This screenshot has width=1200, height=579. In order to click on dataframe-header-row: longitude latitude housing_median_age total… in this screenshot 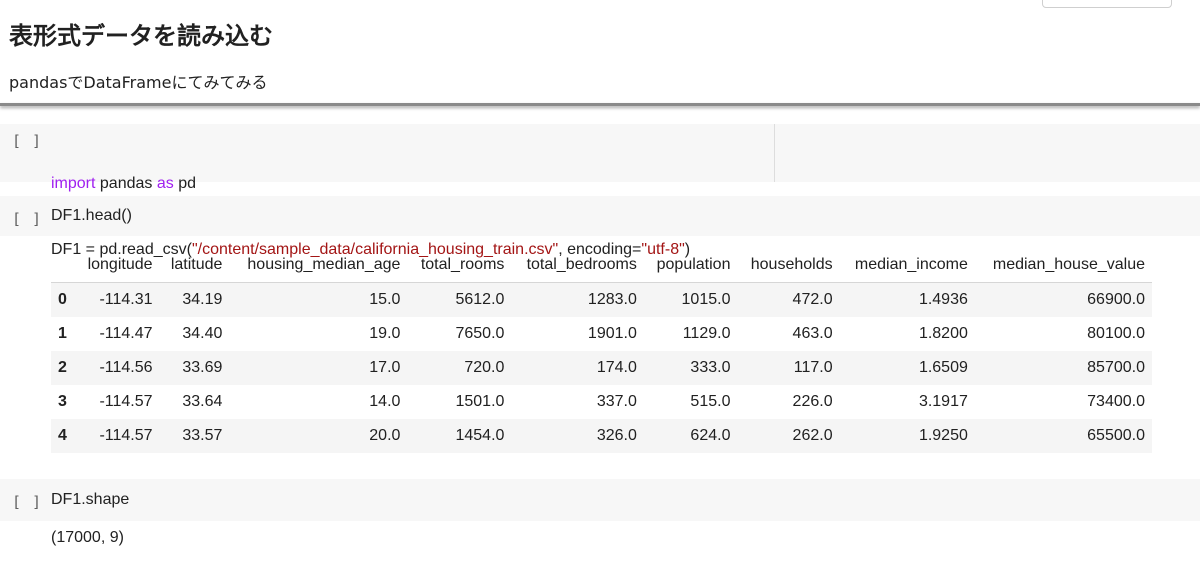, I will do `click(601, 265)`.